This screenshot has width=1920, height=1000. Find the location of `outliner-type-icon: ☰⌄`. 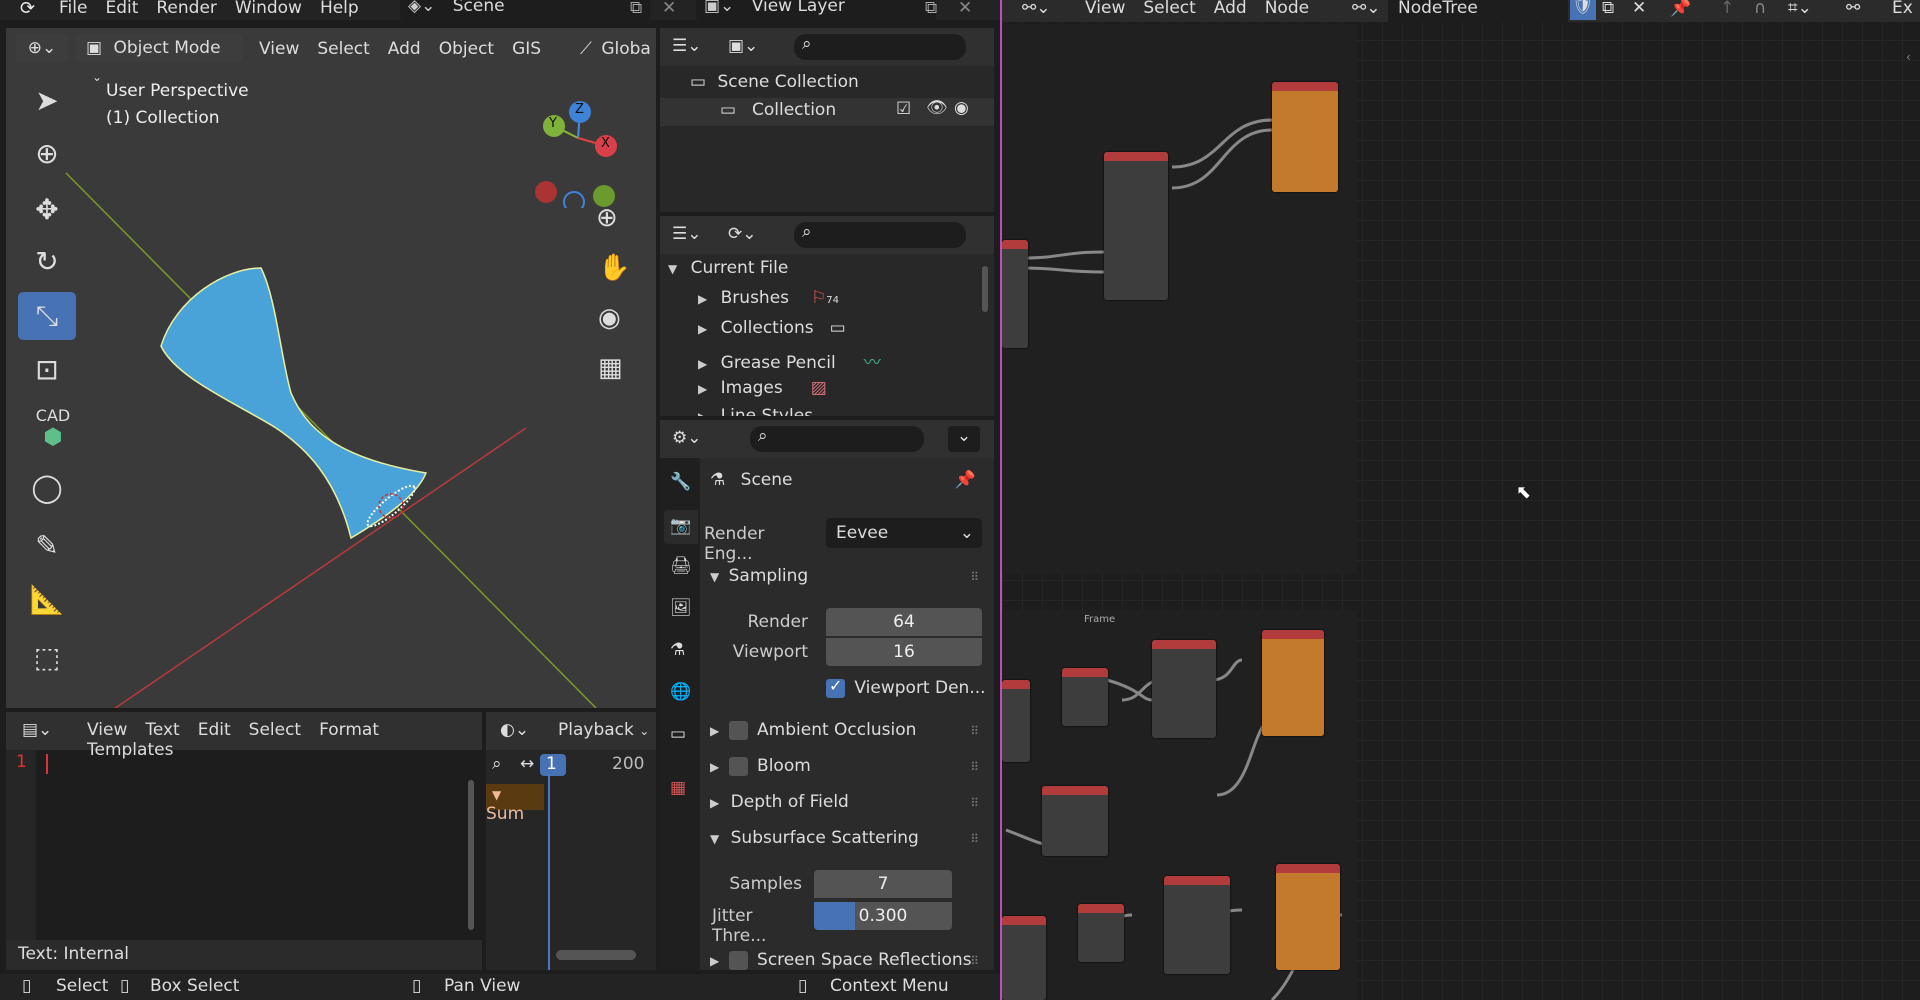

outliner-type-icon: ☰⌄ is located at coordinates (686, 46).